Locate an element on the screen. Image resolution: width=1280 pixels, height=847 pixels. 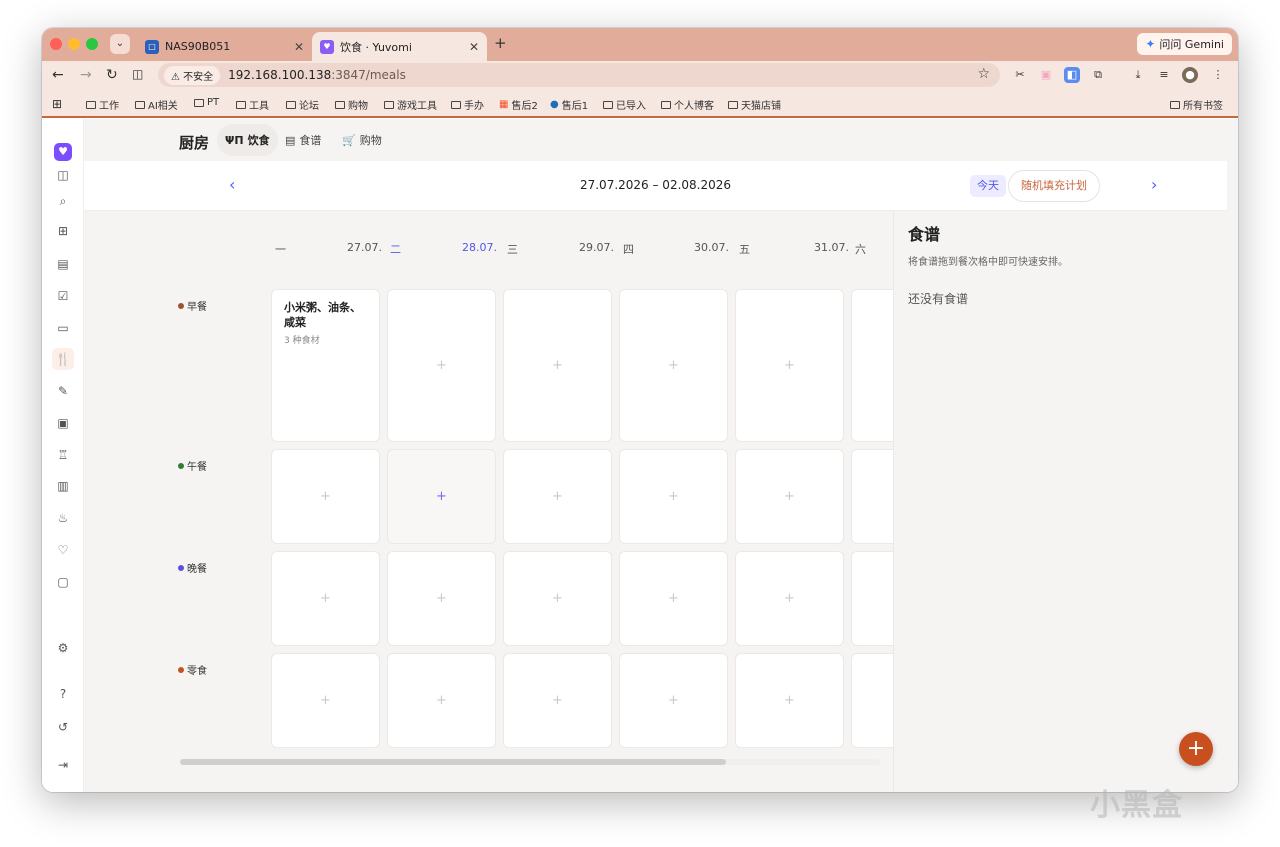
meal-slot-filled: 小米粥、油条、咸菜 3 种食材 is located at coordinates (325, 365).